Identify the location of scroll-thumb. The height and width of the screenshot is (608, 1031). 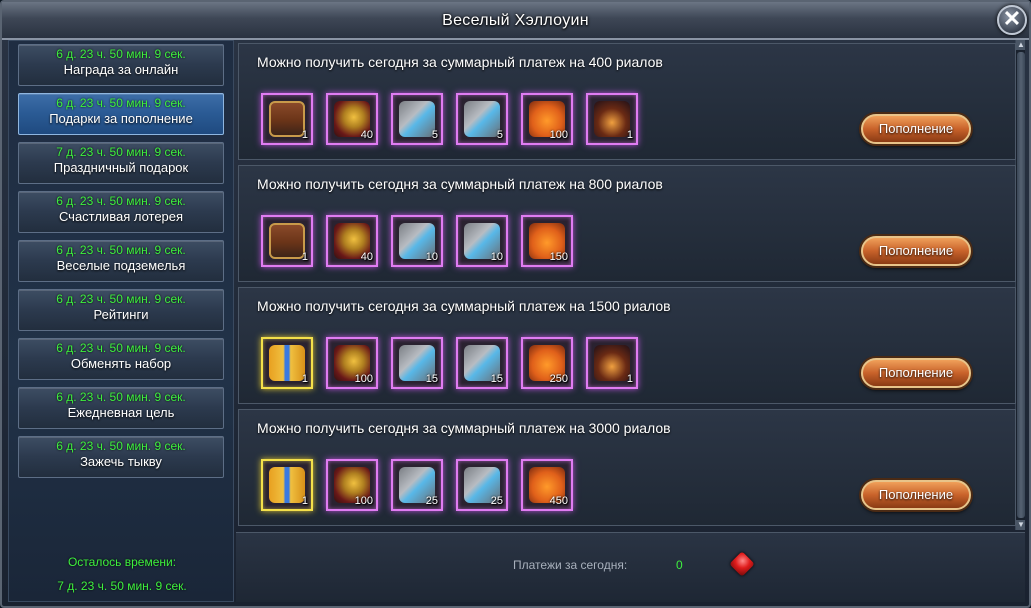
(1021, 285).